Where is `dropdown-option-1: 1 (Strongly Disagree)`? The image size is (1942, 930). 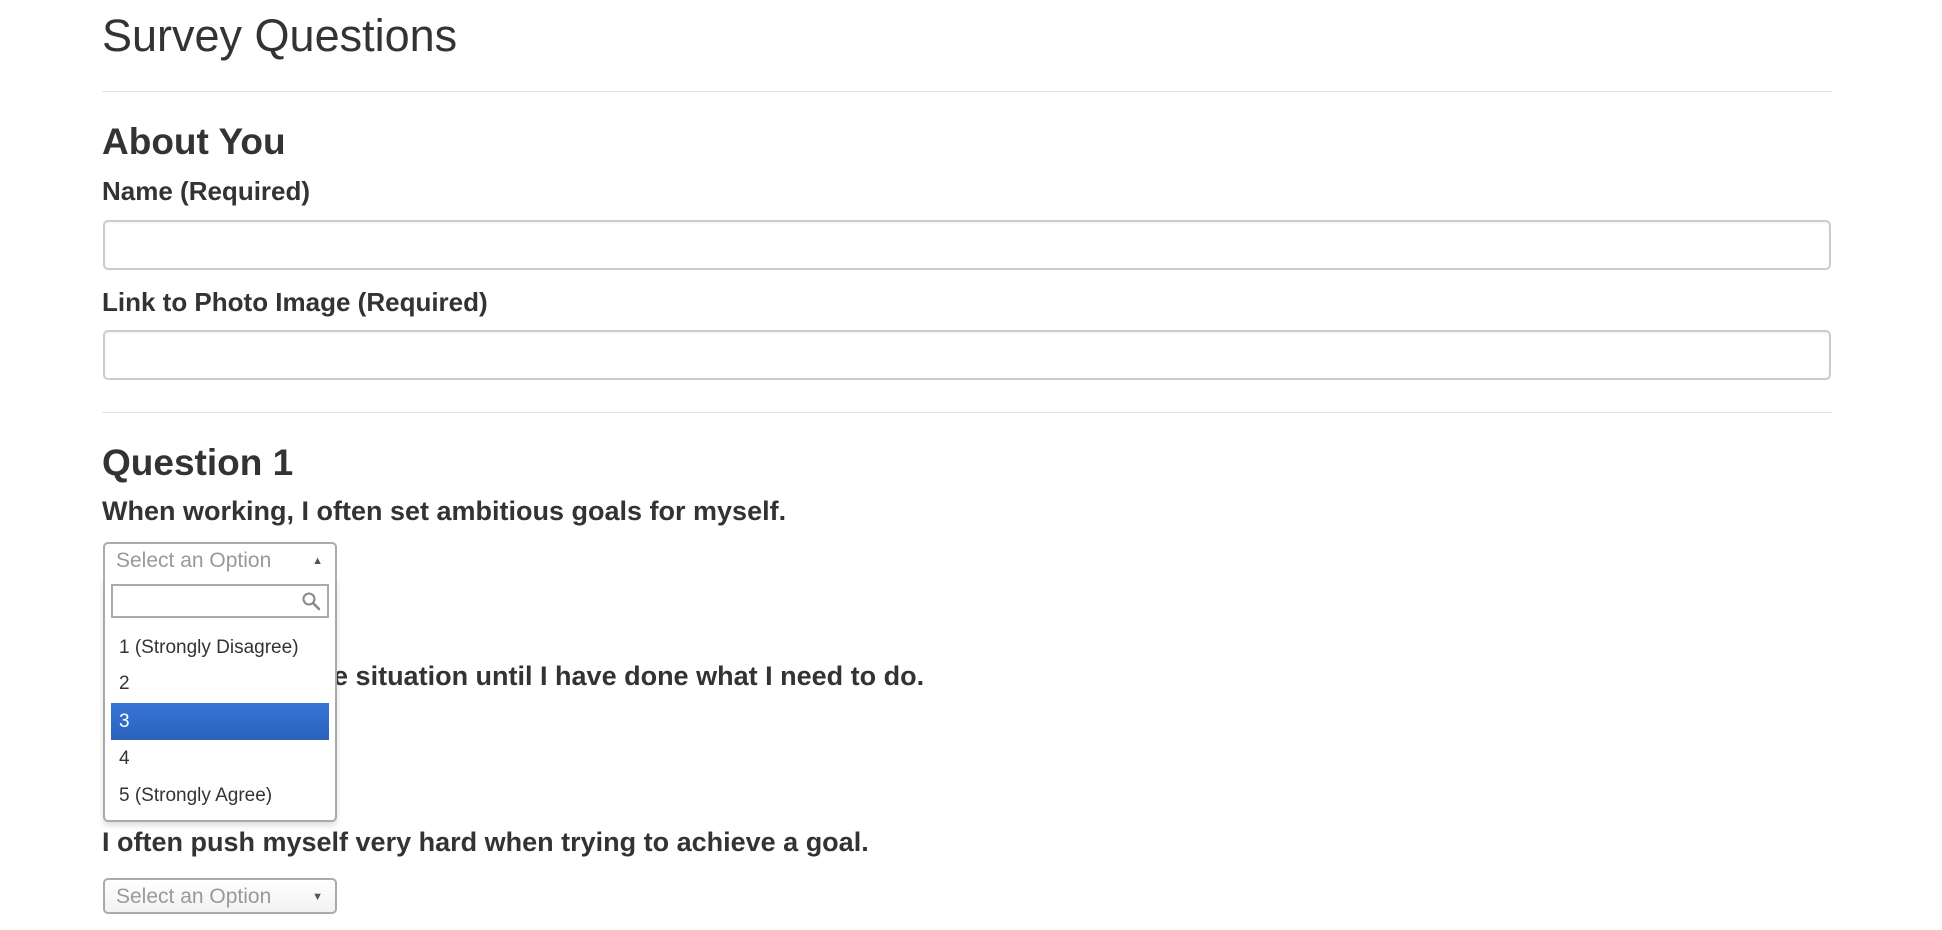 dropdown-option-1: 1 (Strongly Disagree) is located at coordinates (220, 647).